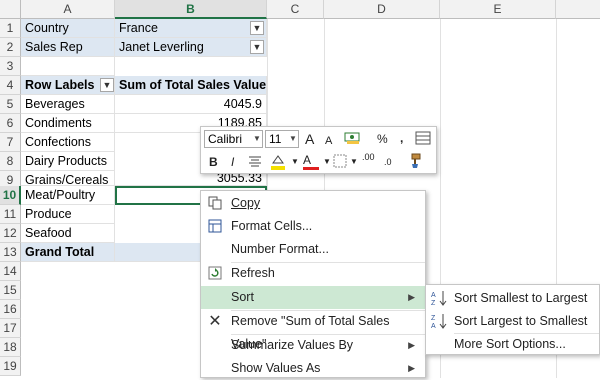 Image resolution: width=600 pixels, height=380 pixels. I want to click on menu-item-show-values-as: Show Values As ▶, so click(313, 368).